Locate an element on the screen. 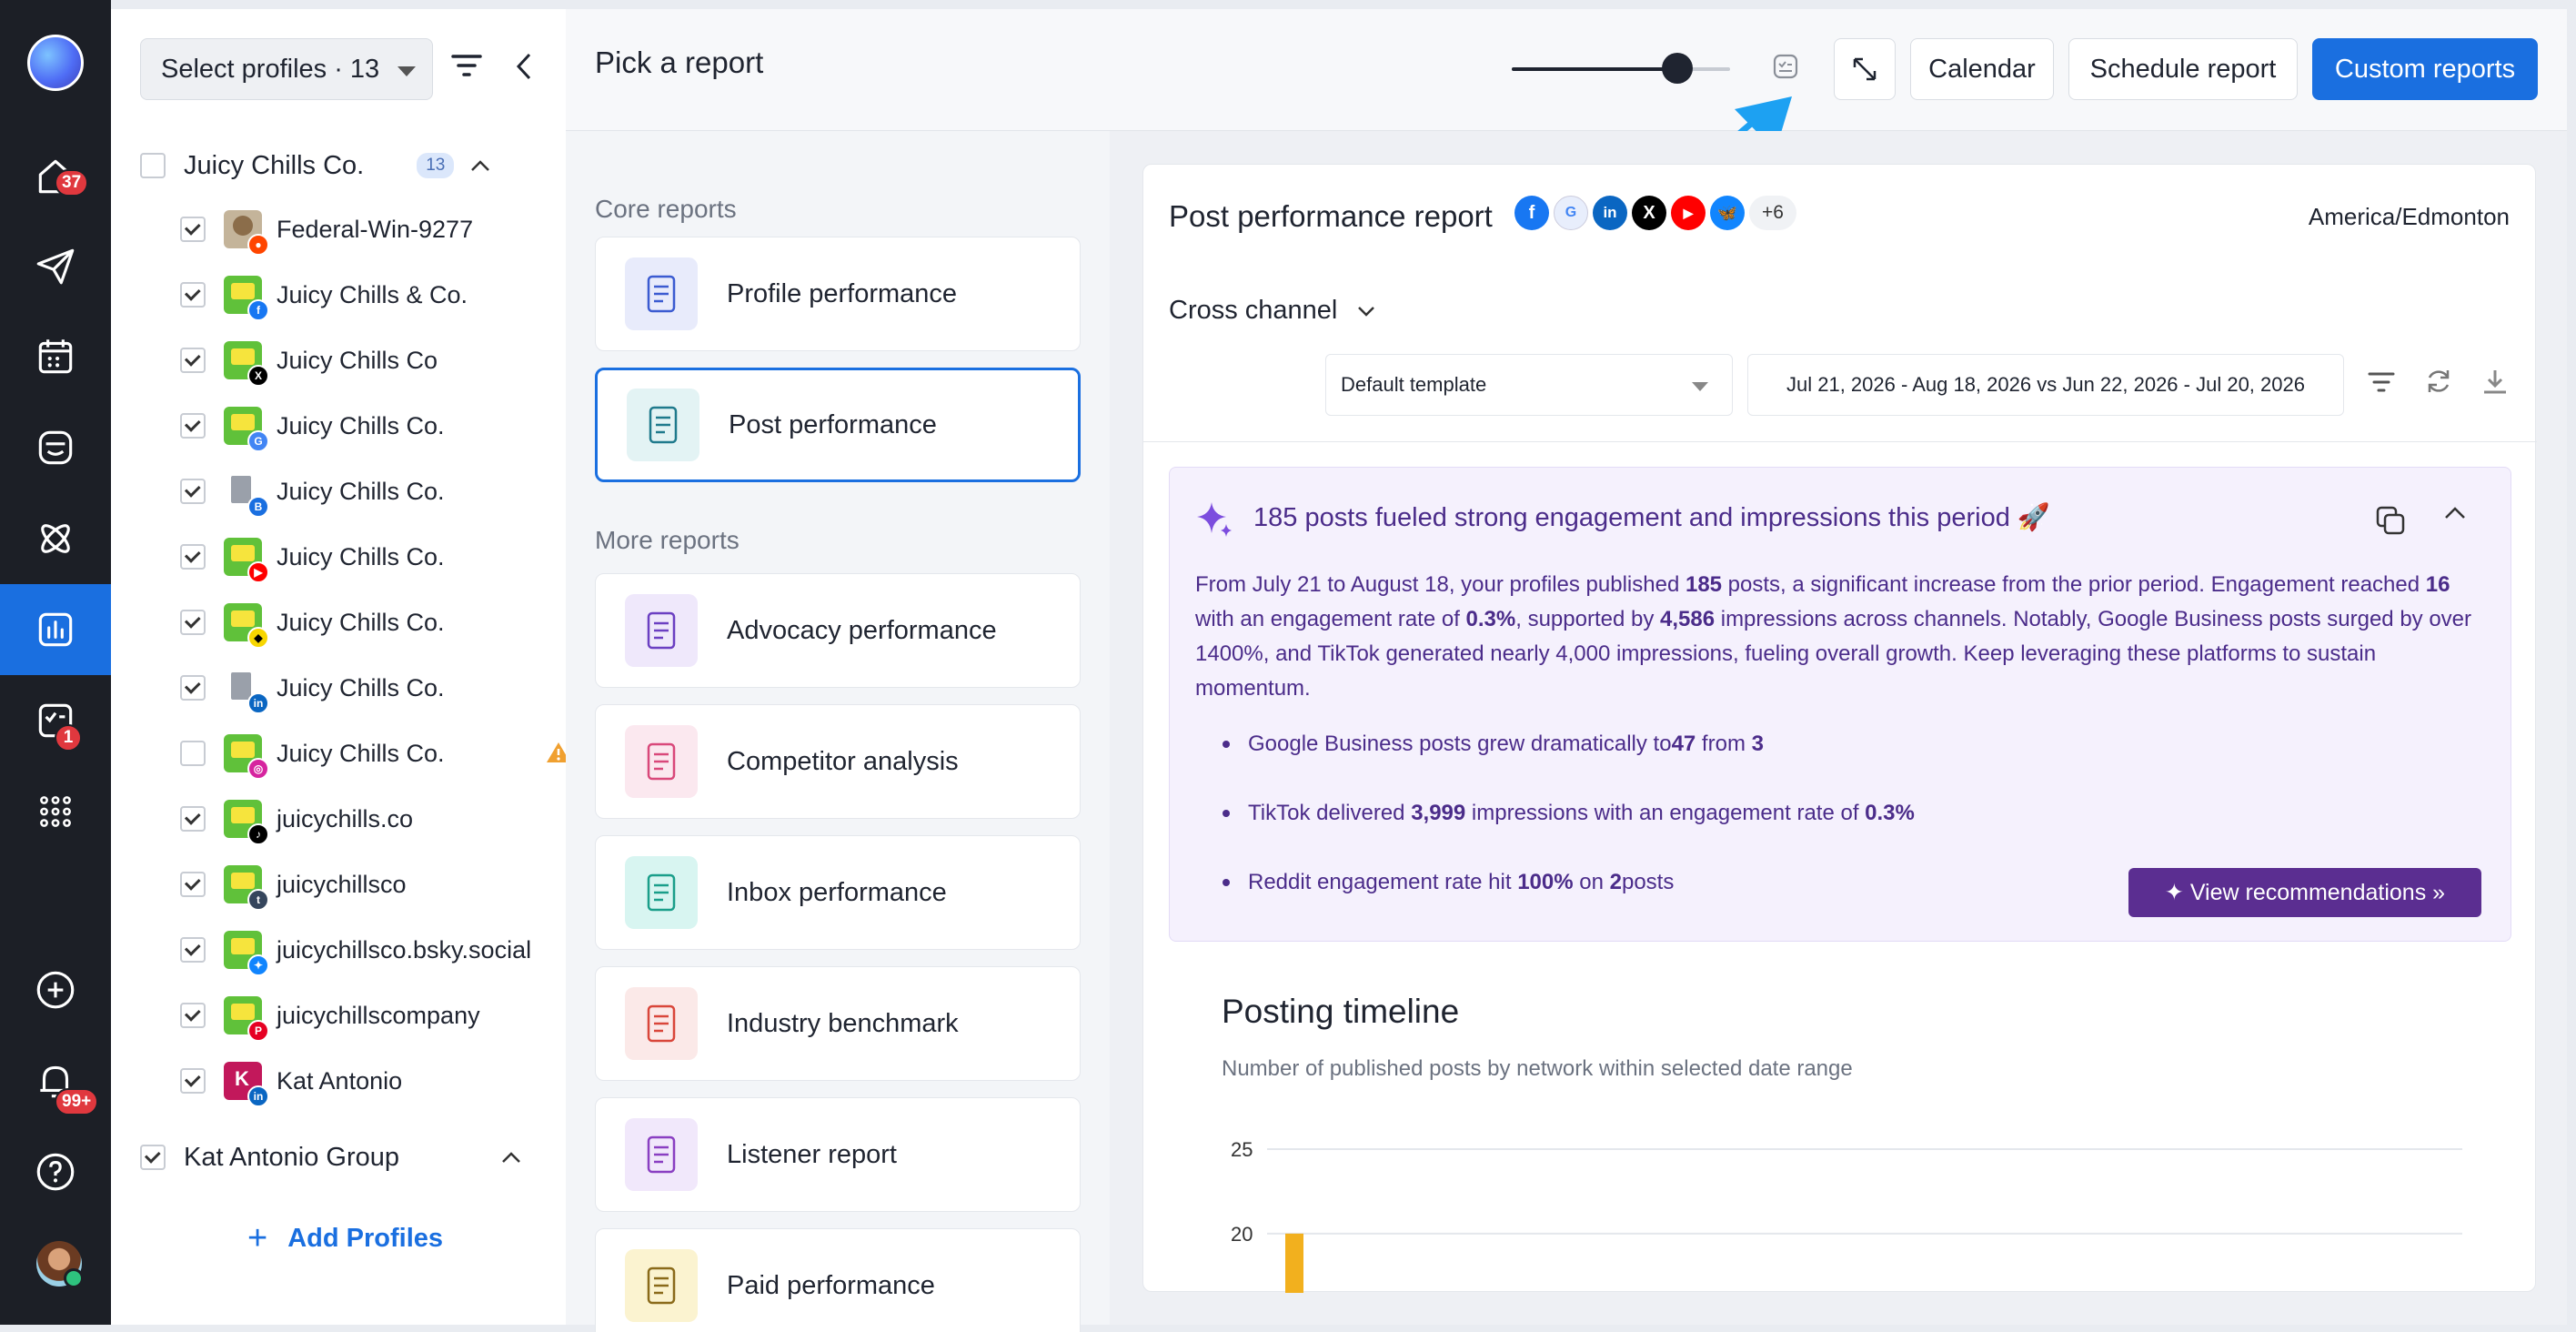 This screenshot has height=1332, width=2576. reports-nav is located at coordinates (55, 630).